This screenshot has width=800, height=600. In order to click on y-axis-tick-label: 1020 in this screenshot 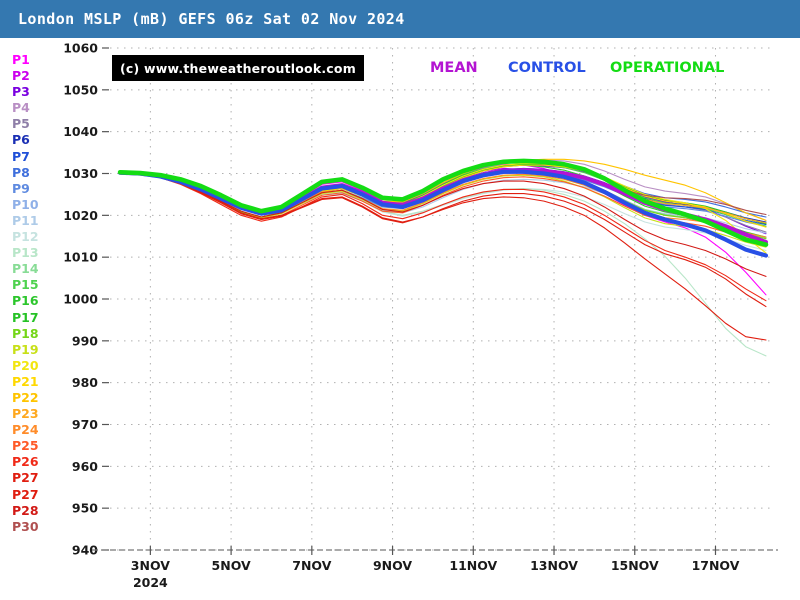, I will do `click(80, 215)`.